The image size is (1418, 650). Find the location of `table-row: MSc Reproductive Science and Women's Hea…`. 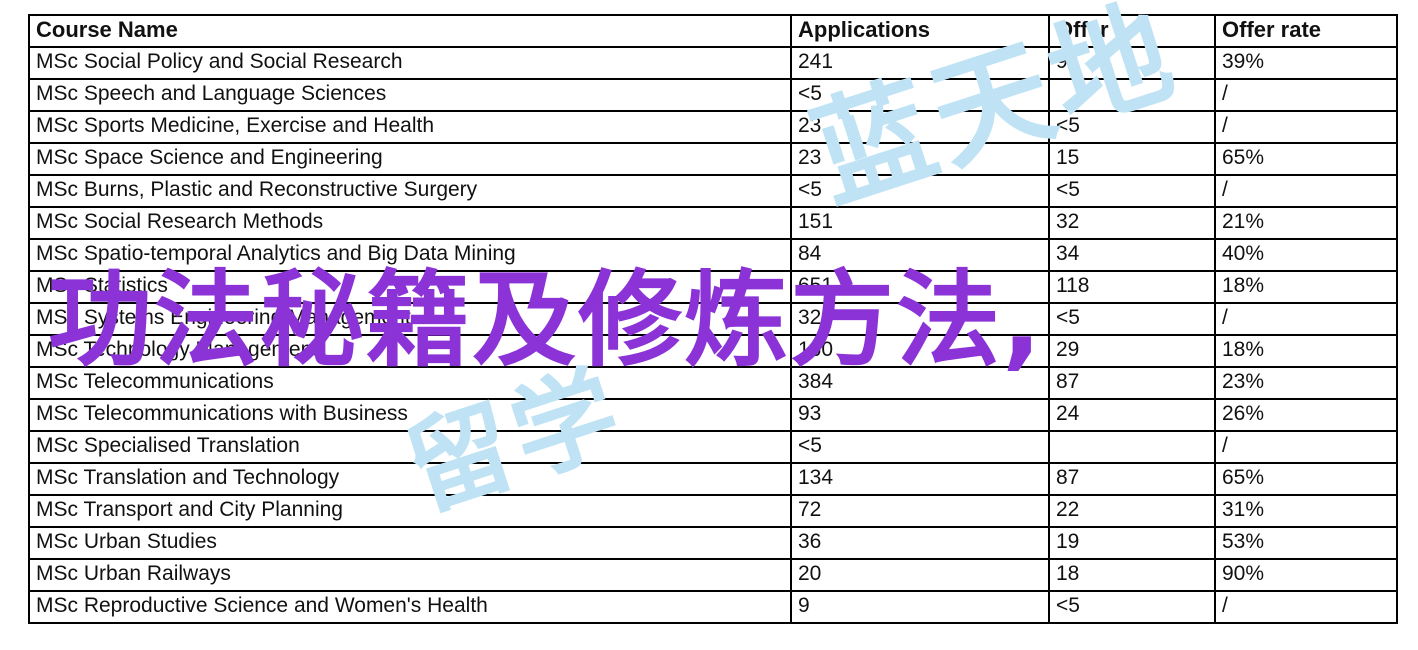

table-row: MSc Reproductive Science and Women's Hea… is located at coordinates (713, 607).